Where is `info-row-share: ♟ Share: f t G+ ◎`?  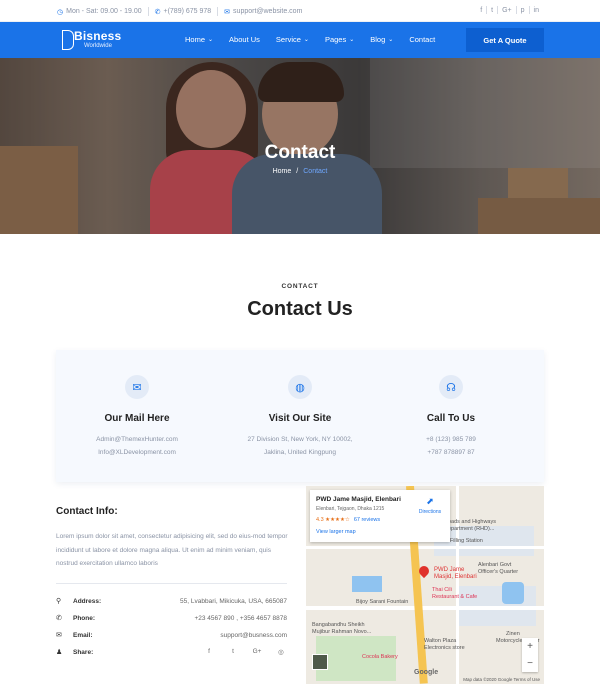
info-row-share: ♟ Share: f t G+ ◎ is located at coordinates (171, 654).